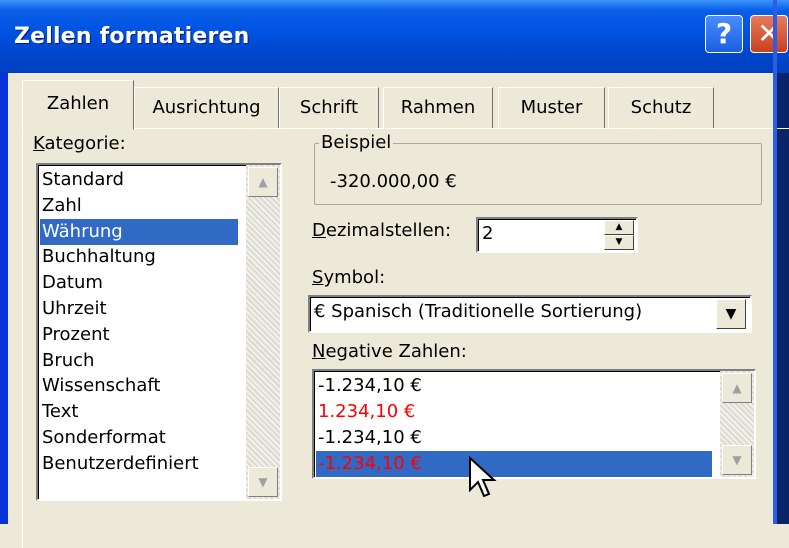  What do you see at coordinates (139, 438) in the screenshot?
I see `list-item: Sonderformat` at bounding box center [139, 438].